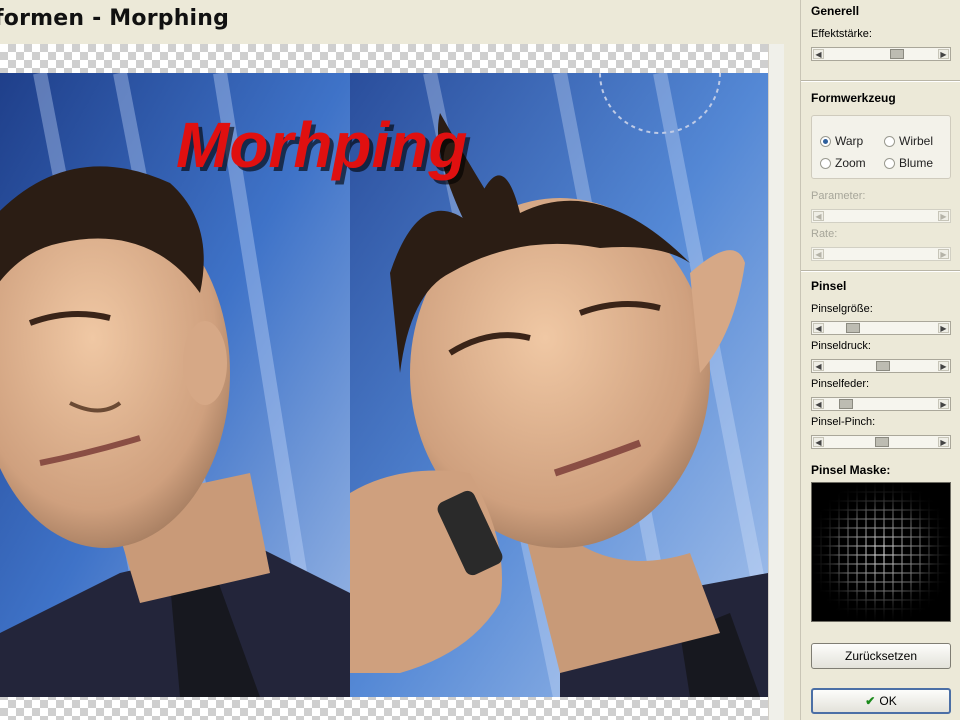 This screenshot has height=720, width=960. Describe the element at coordinates (321, 145) in the screenshot. I see `overlay-text: Morhping` at that location.